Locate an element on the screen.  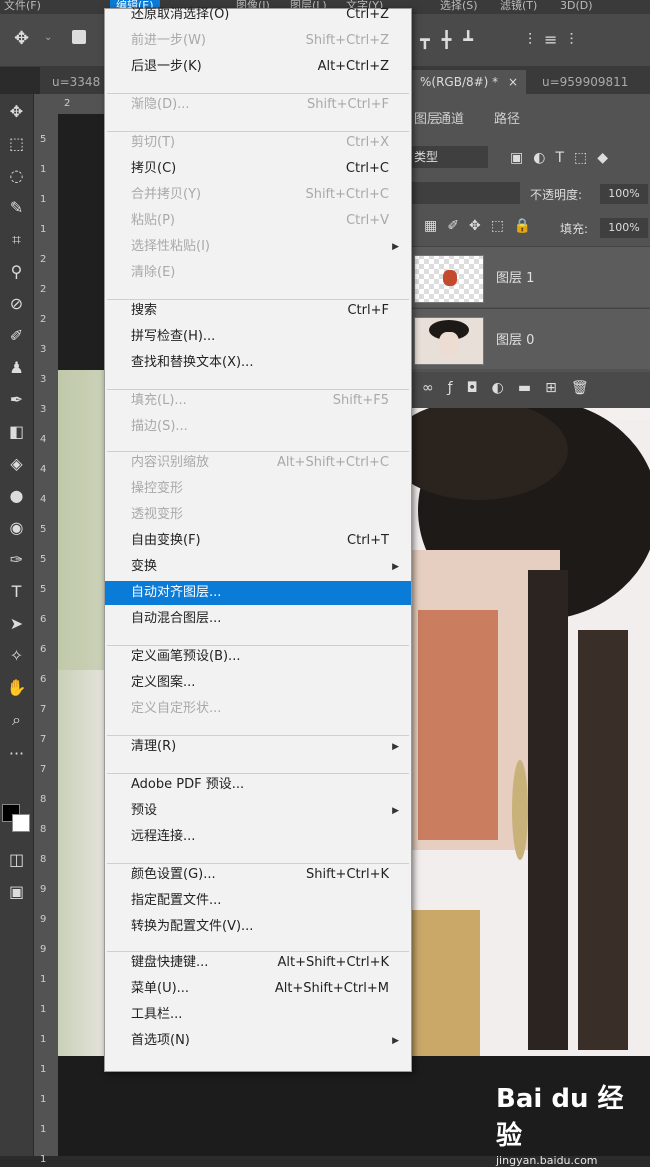
menu-item: 预设 ▶ is located at coordinates (258, 811).